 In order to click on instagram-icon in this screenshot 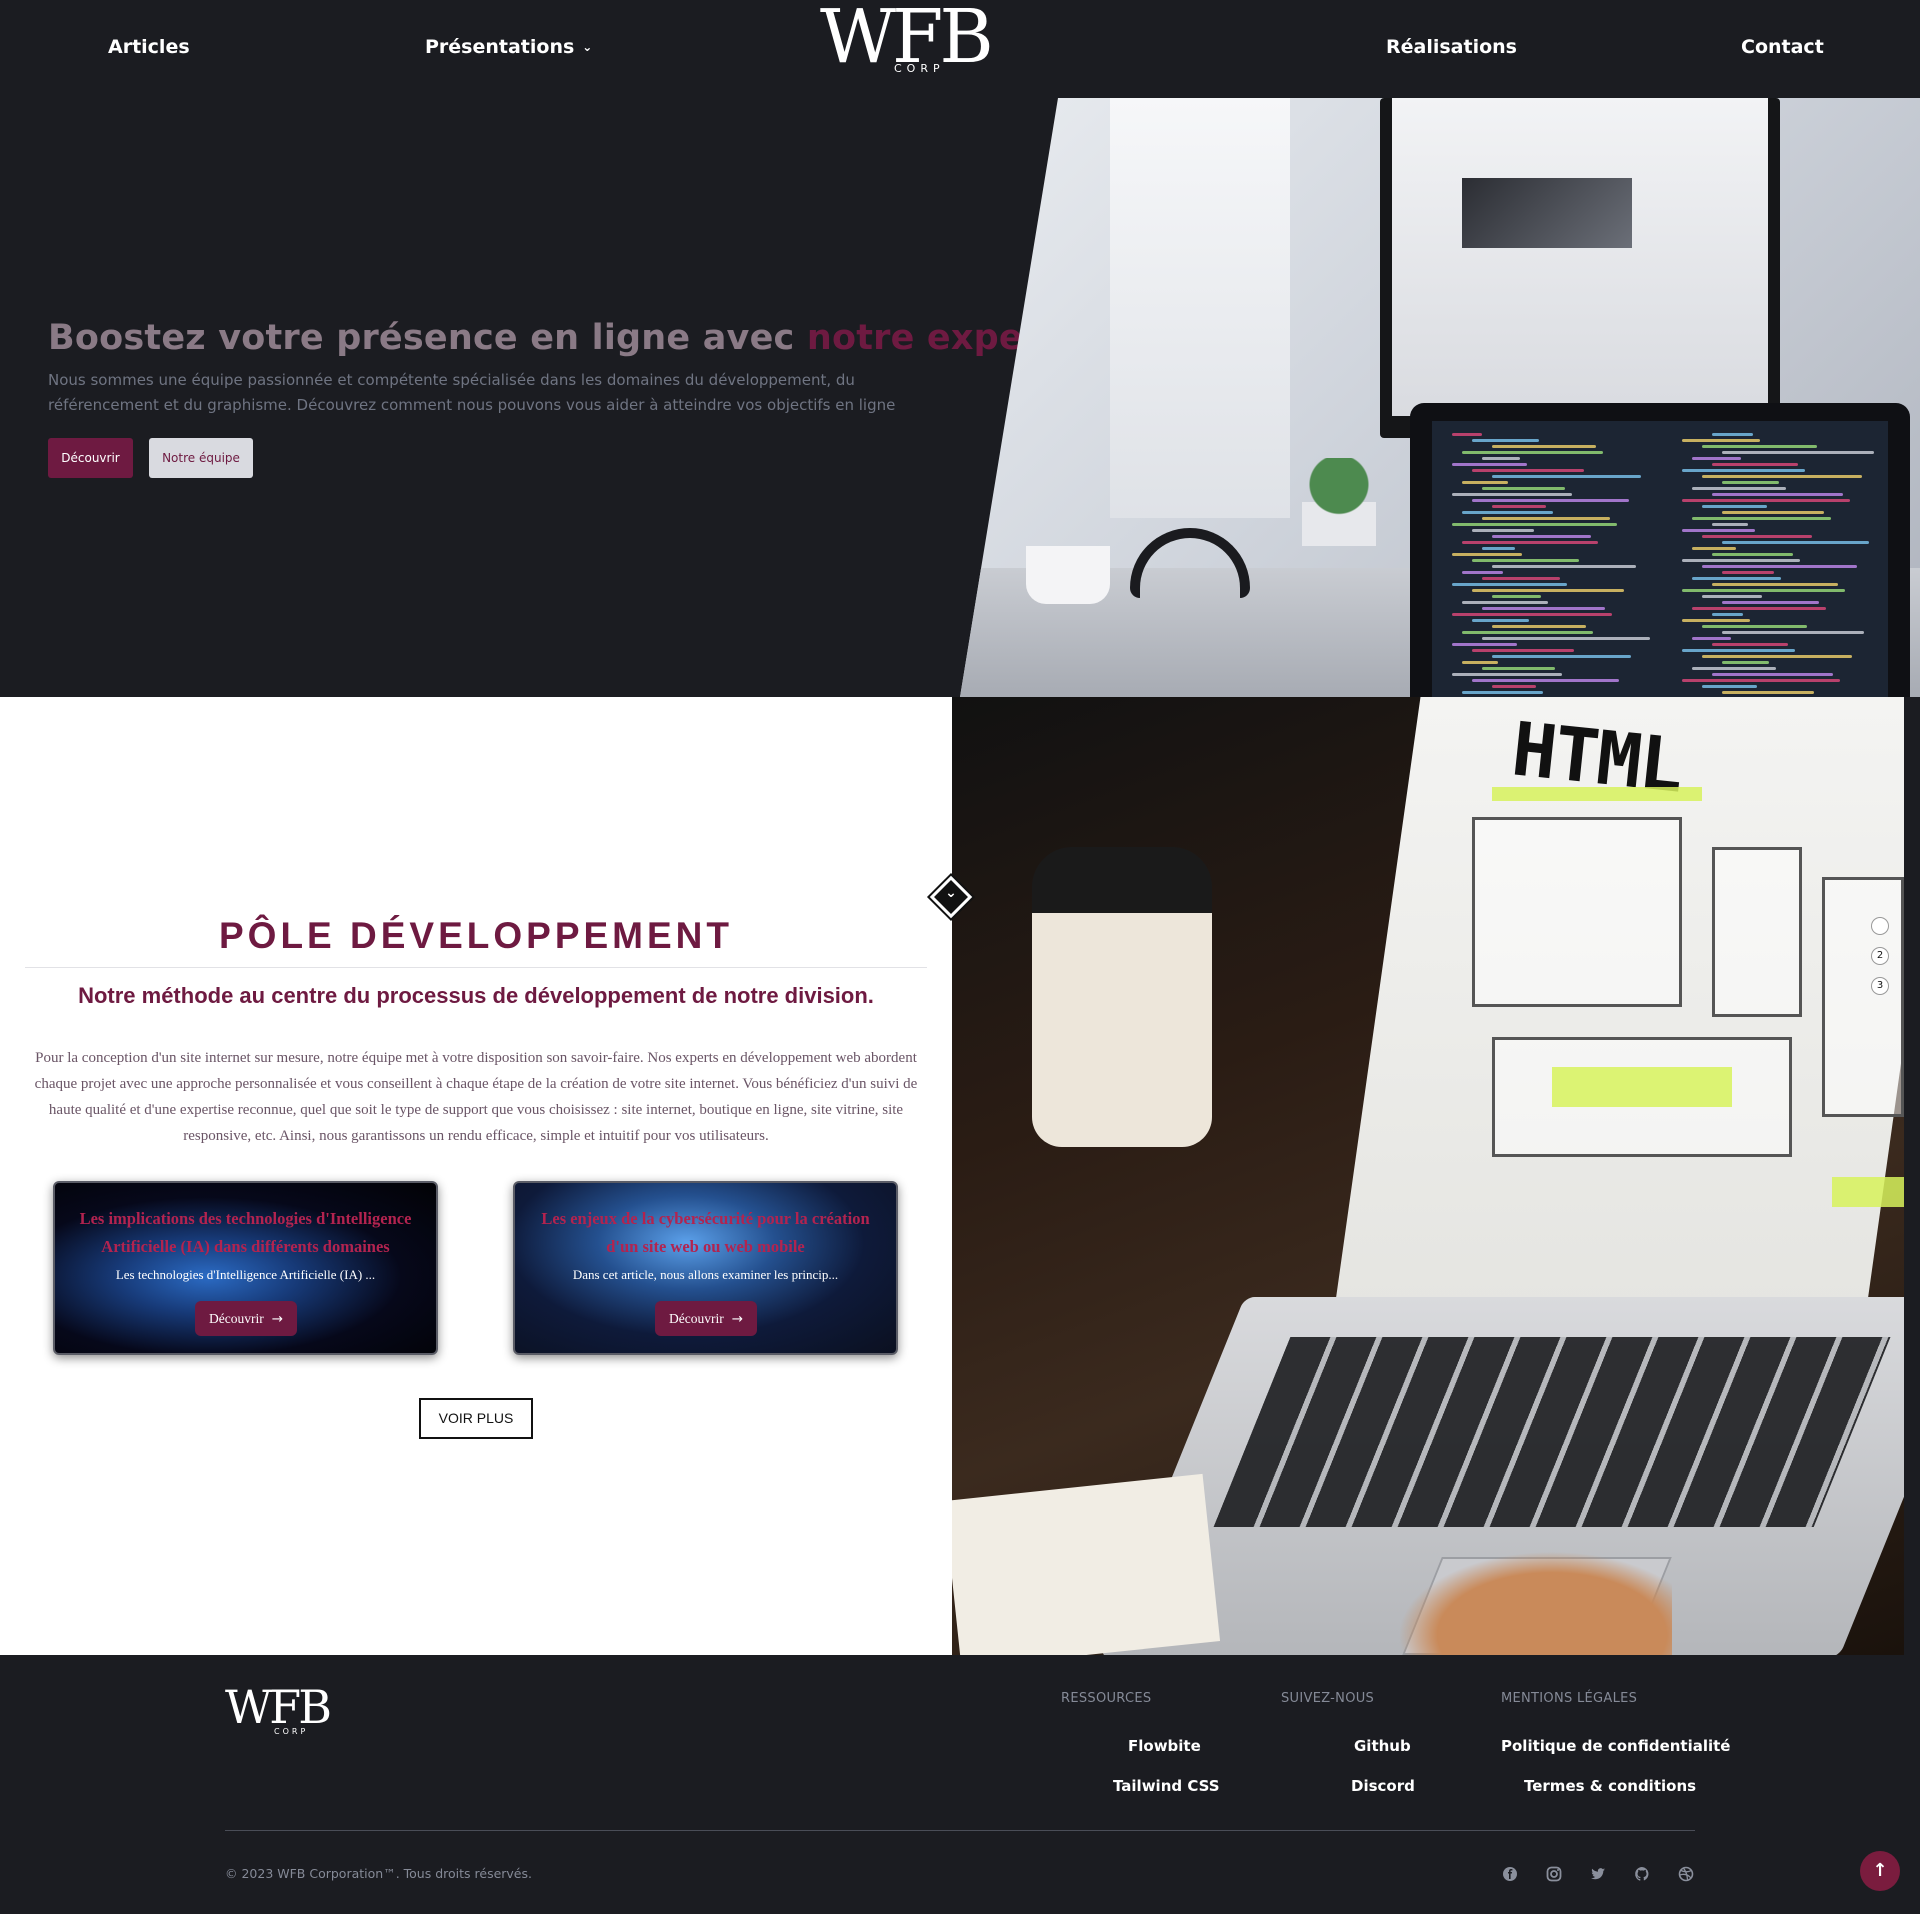, I will do `click(1554, 1874)`.